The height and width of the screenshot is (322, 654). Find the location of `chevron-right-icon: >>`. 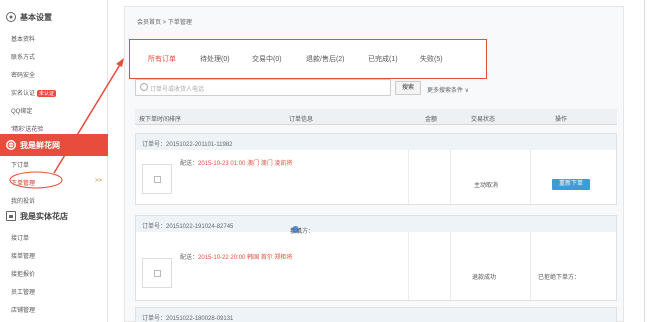

chevron-right-icon: >> is located at coordinates (99, 181).